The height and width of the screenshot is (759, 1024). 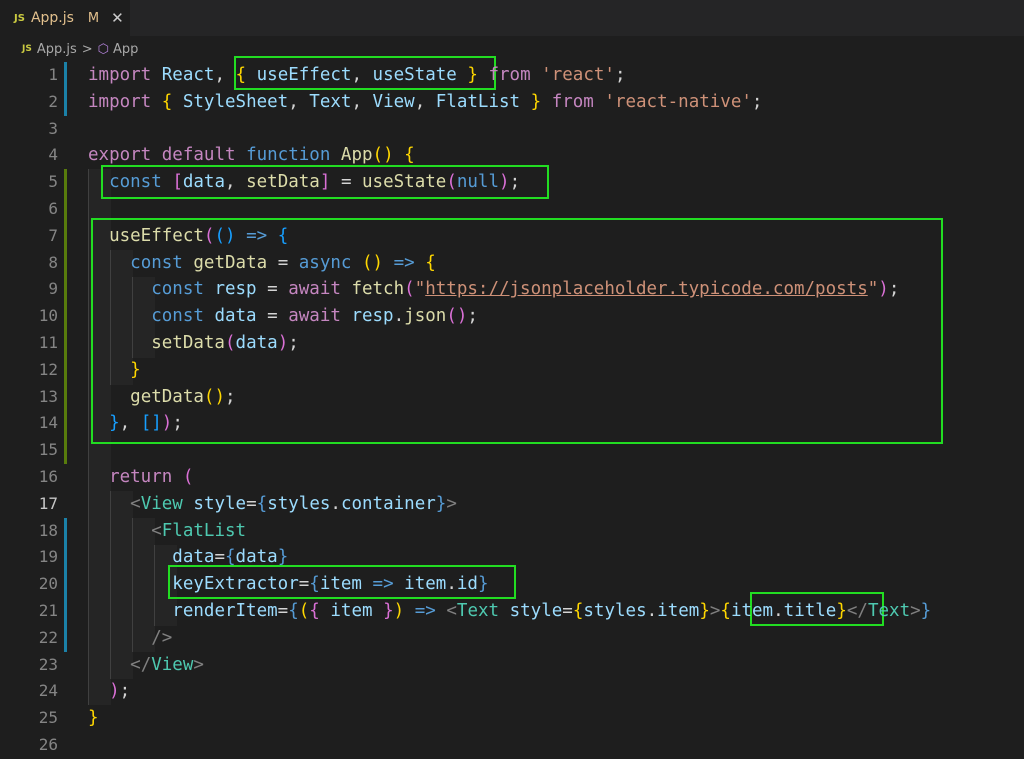 What do you see at coordinates (53, 208) in the screenshot?
I see `line-number: 6` at bounding box center [53, 208].